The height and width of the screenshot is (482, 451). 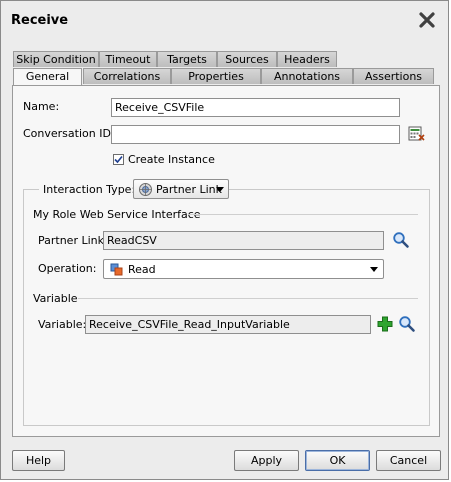 I want to click on tab-correlations: Correlations, so click(x=127, y=76).